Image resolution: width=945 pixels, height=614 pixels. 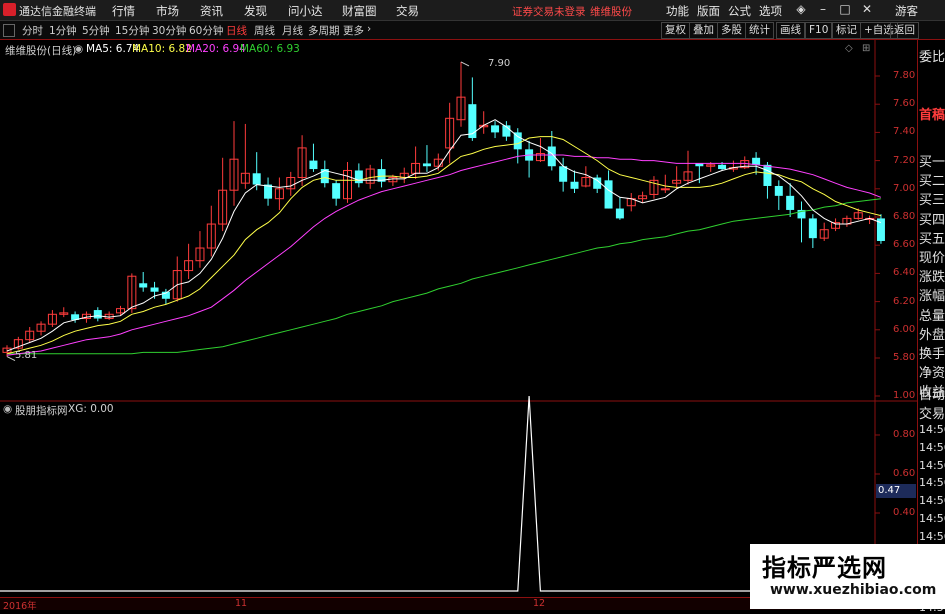 What do you see at coordinates (292, 30) in the screenshot?
I see `period-monthly: 月线` at bounding box center [292, 30].